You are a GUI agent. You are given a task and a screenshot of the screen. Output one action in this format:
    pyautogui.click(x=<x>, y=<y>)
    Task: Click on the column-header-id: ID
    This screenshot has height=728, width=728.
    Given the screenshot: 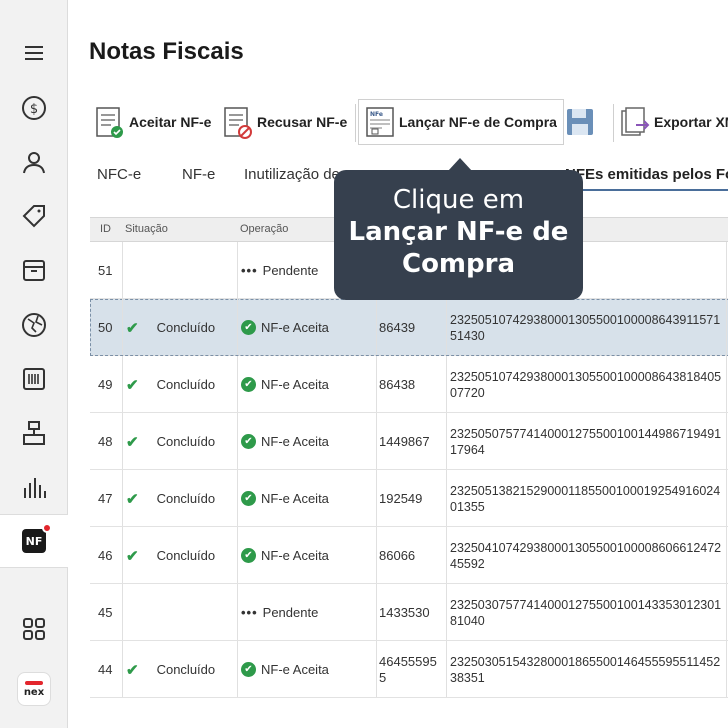 What is the action you would take?
    pyautogui.click(x=105, y=229)
    